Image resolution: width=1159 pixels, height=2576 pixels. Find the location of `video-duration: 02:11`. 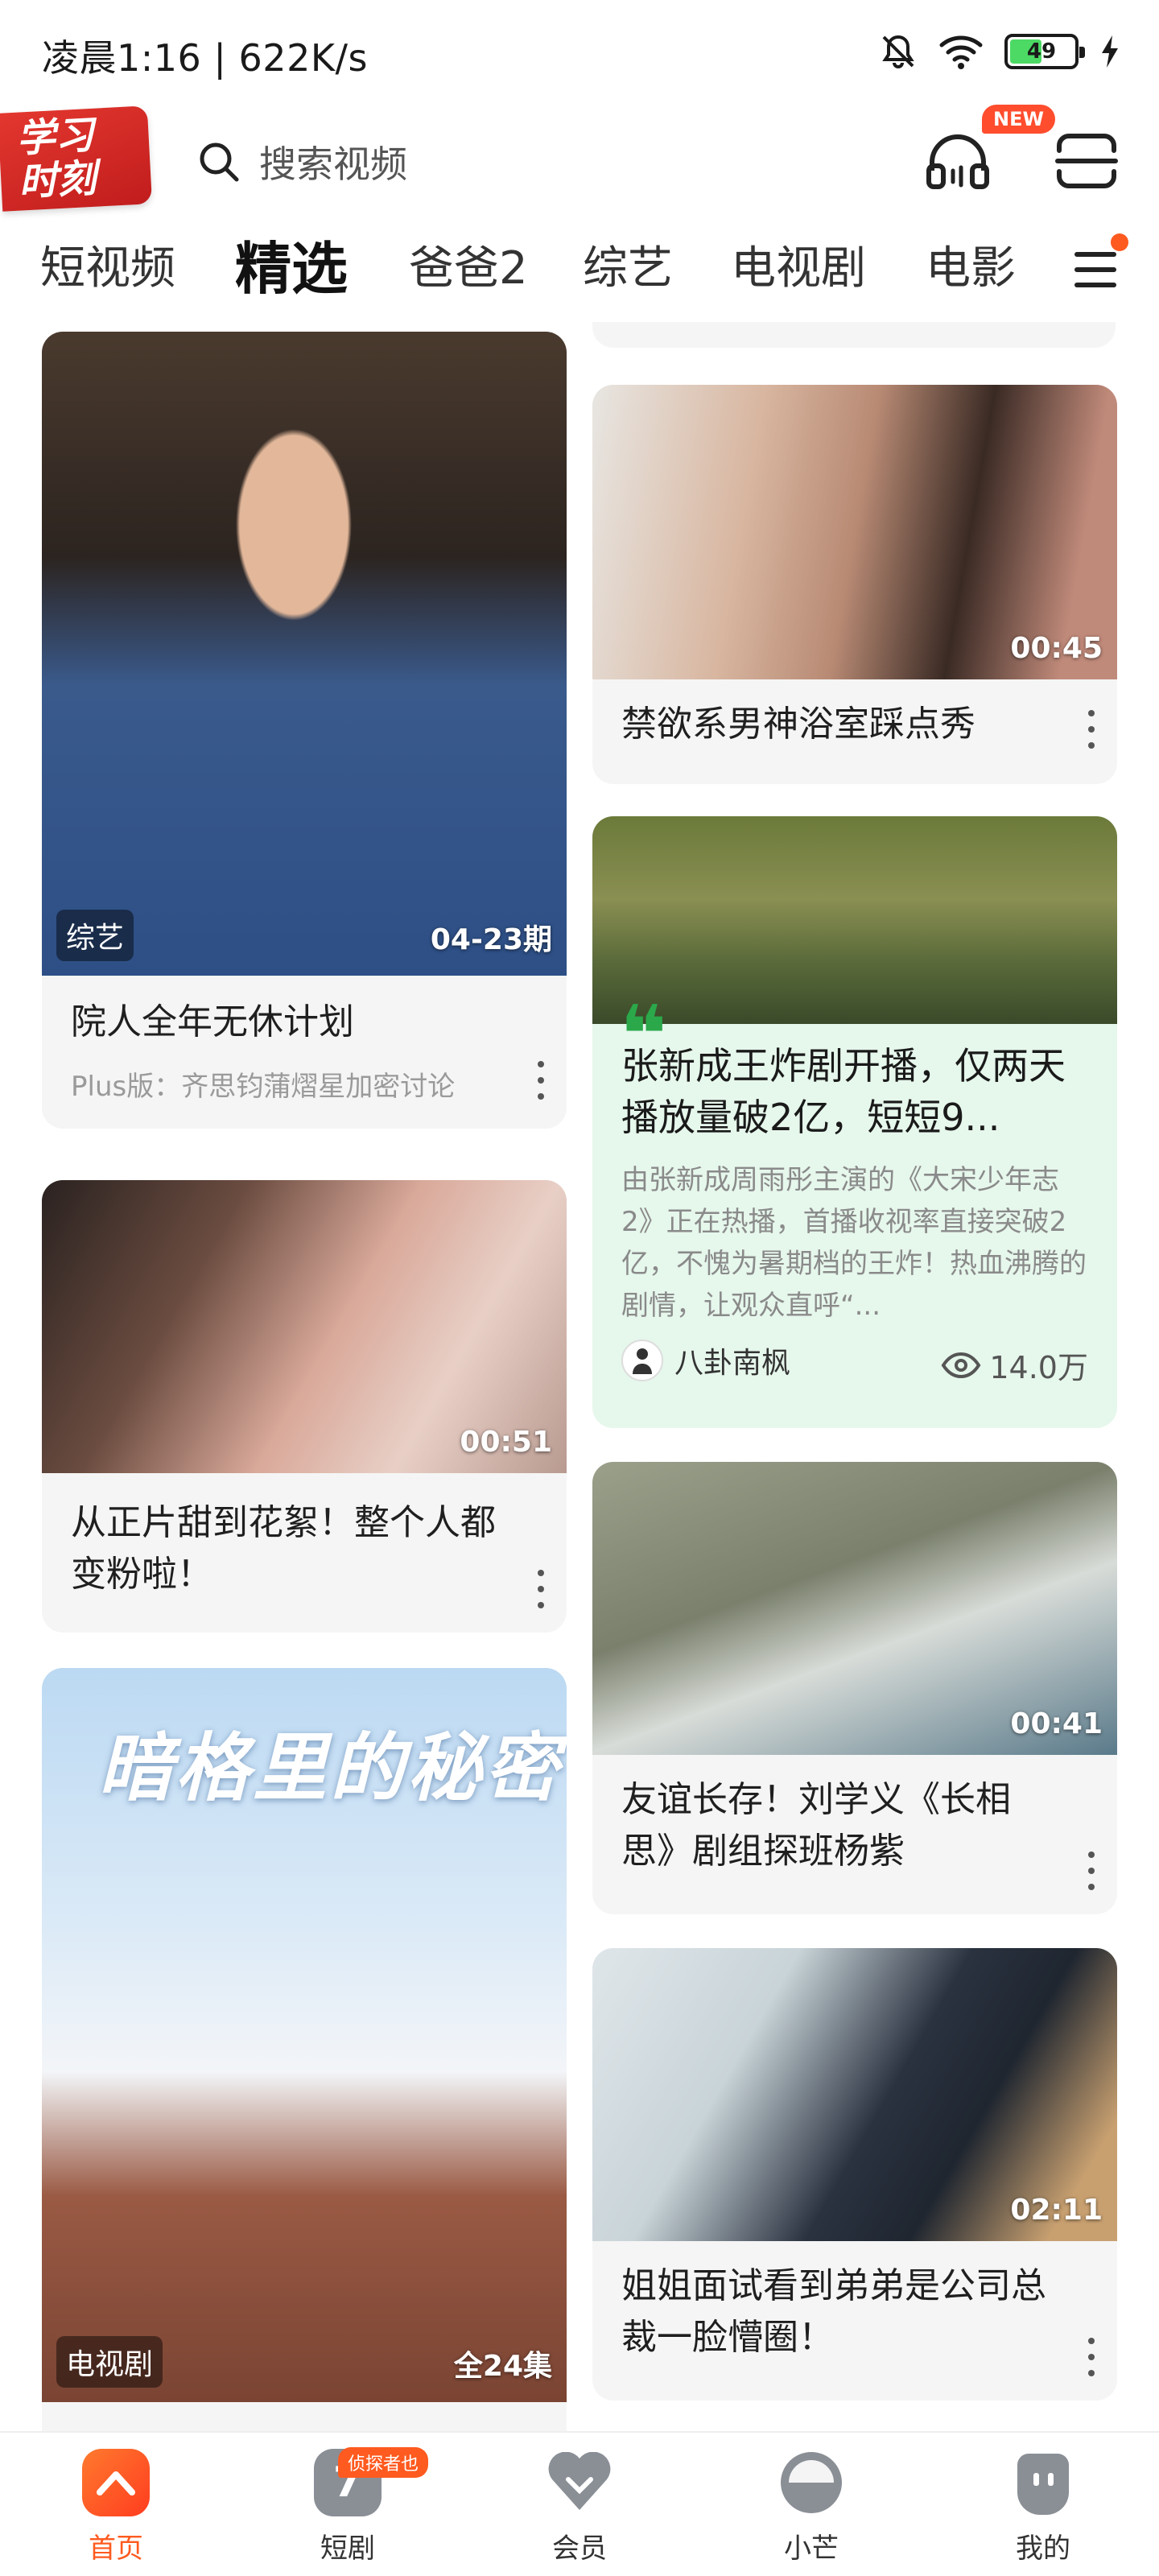

video-duration: 02:11 is located at coordinates (1056, 2210).